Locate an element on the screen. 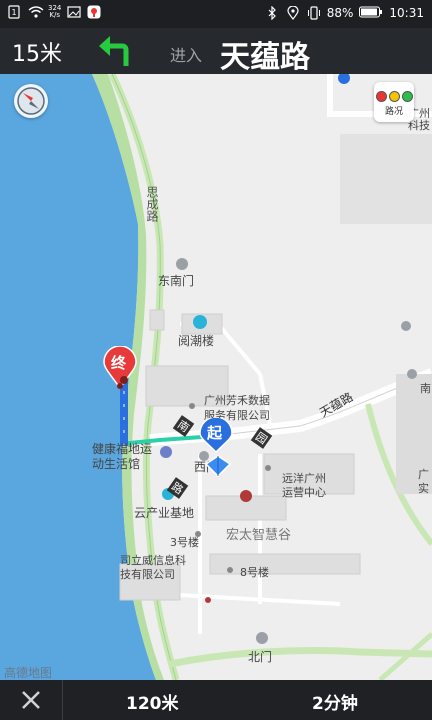 This screenshot has height=720, width=432. clock: 10:31 is located at coordinates (406, 13).